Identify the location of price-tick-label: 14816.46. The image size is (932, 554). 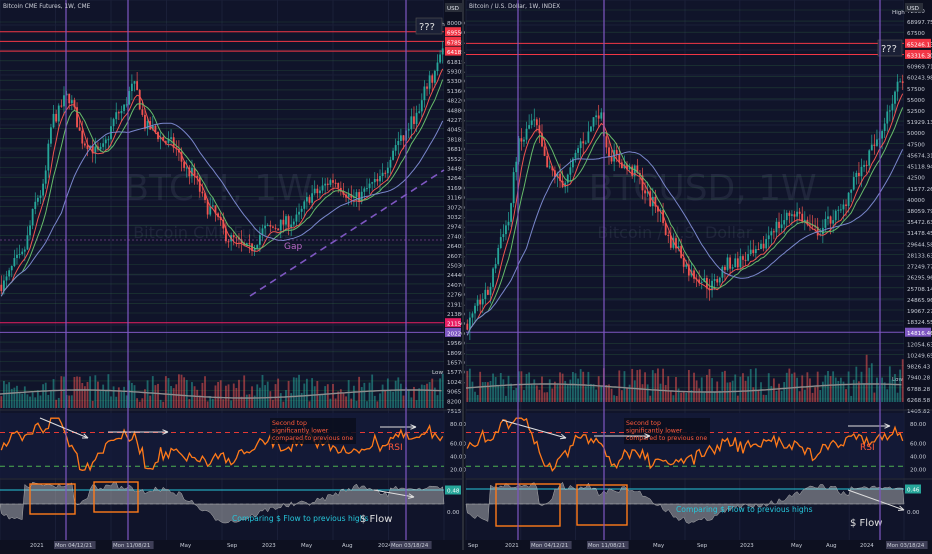
(919, 334).